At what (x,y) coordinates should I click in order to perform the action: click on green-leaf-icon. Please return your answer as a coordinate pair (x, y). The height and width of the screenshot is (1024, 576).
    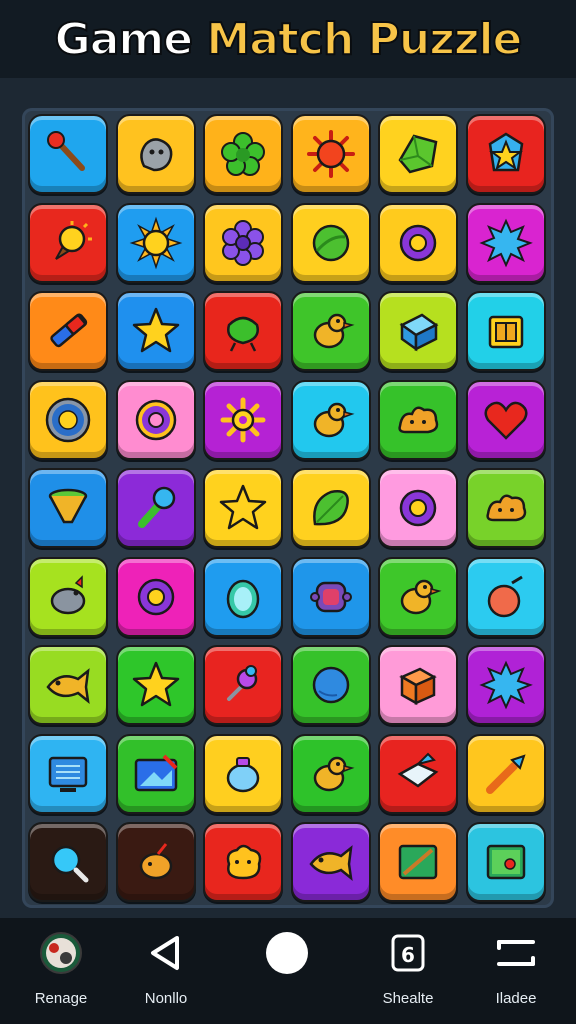
    Looking at the image, I should click on (330, 508).